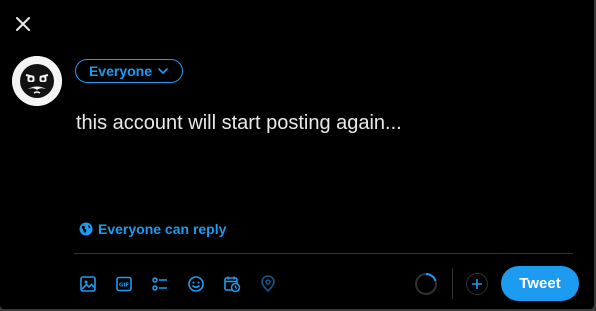 The image size is (596, 311). What do you see at coordinates (120, 71) in the screenshot?
I see `audience-label: Everyone` at bounding box center [120, 71].